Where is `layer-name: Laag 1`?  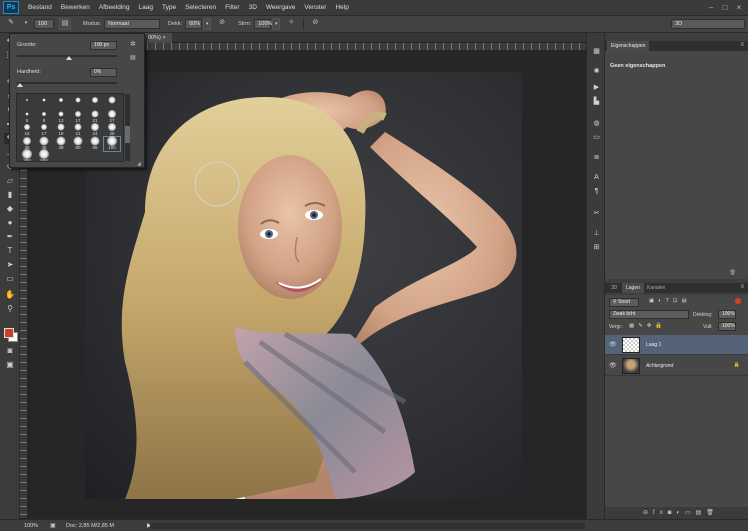 layer-name: Laag 1 is located at coordinates (653, 345).